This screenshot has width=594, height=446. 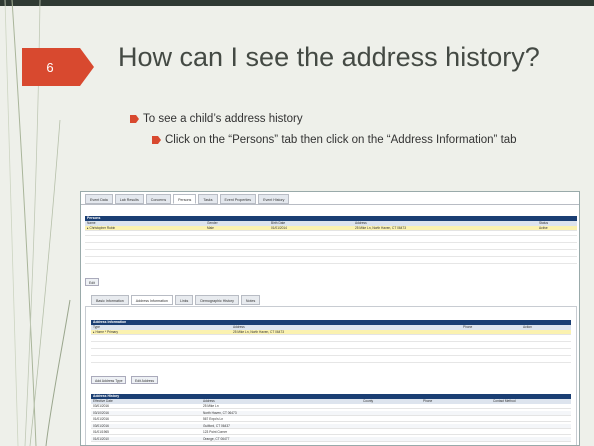 What do you see at coordinates (331, 439) in the screenshot?
I see `table-row: 01/01/2010 Orange, CT 06477` at bounding box center [331, 439].